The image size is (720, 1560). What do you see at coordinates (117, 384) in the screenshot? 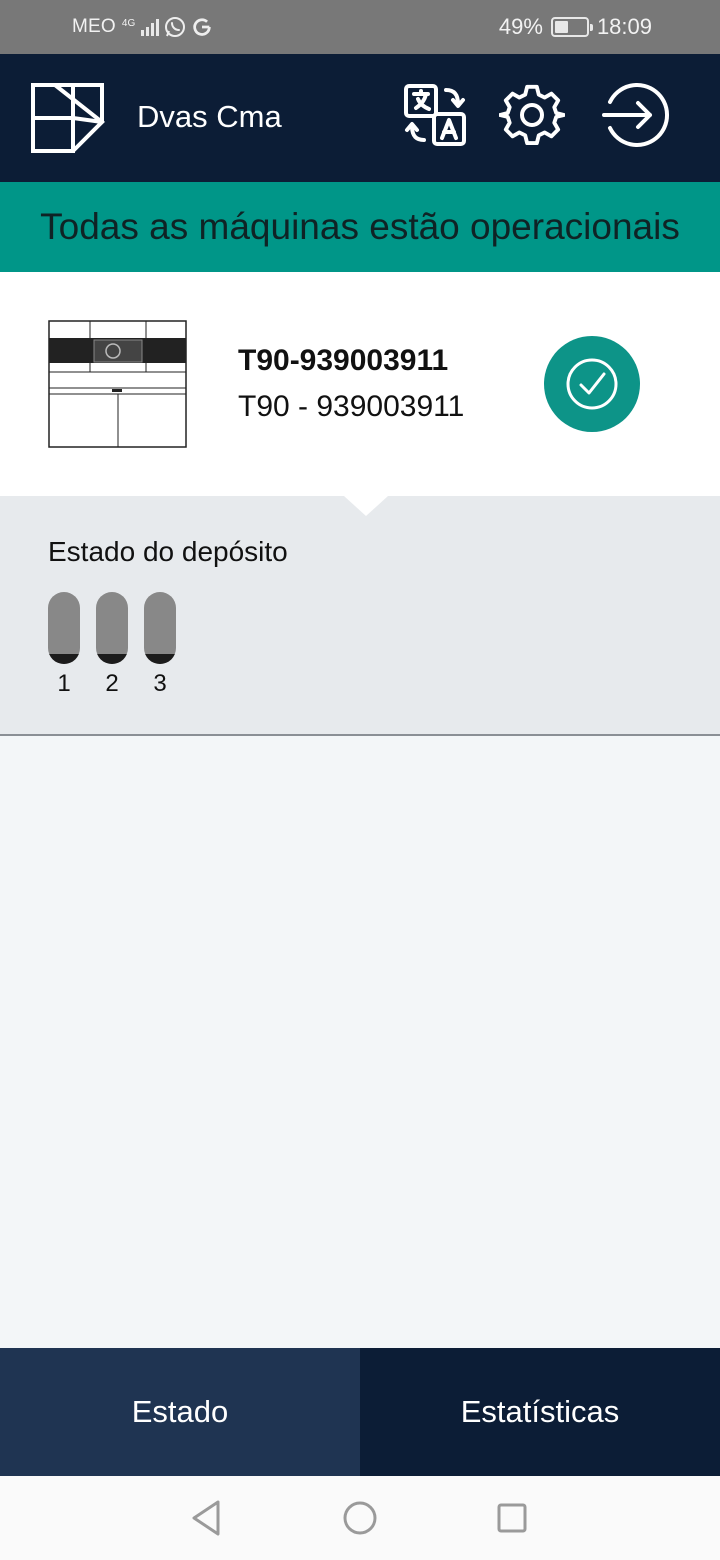
I see `machine-thumbnail` at bounding box center [117, 384].